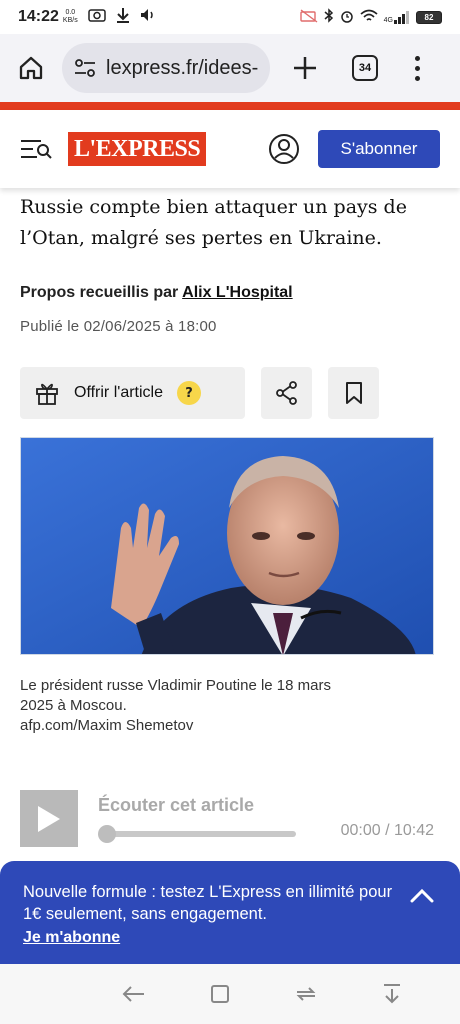 This screenshot has height=1024, width=460. Describe the element at coordinates (85, 68) in the screenshot. I see `site-settings-icon` at that location.